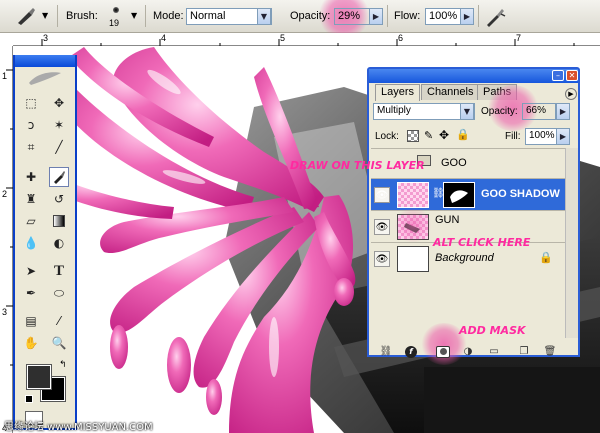  Describe the element at coordinates (387, 136) in the screenshot. I see `lock-label: Lock:` at that location.